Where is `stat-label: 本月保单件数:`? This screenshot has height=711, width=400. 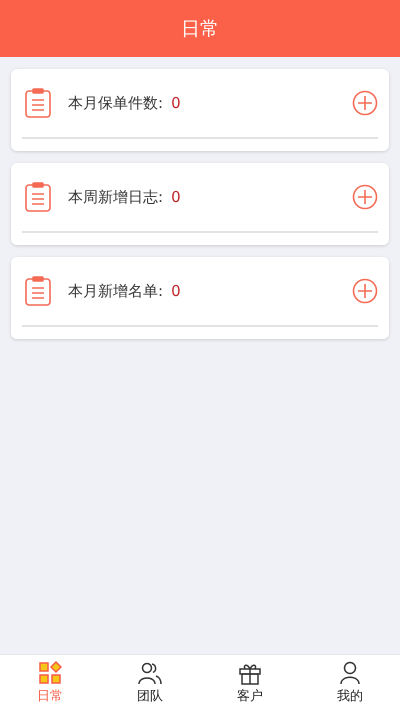
stat-label: 本月保单件数: is located at coordinates (116, 103).